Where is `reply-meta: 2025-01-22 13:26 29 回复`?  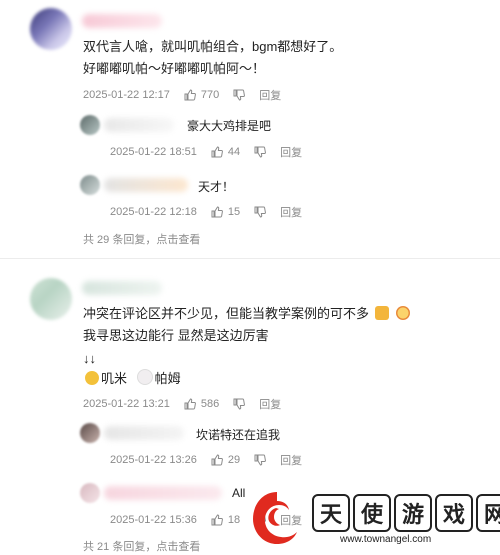 reply-meta: 2025-01-22 13:26 29 回复 is located at coordinates (206, 460).